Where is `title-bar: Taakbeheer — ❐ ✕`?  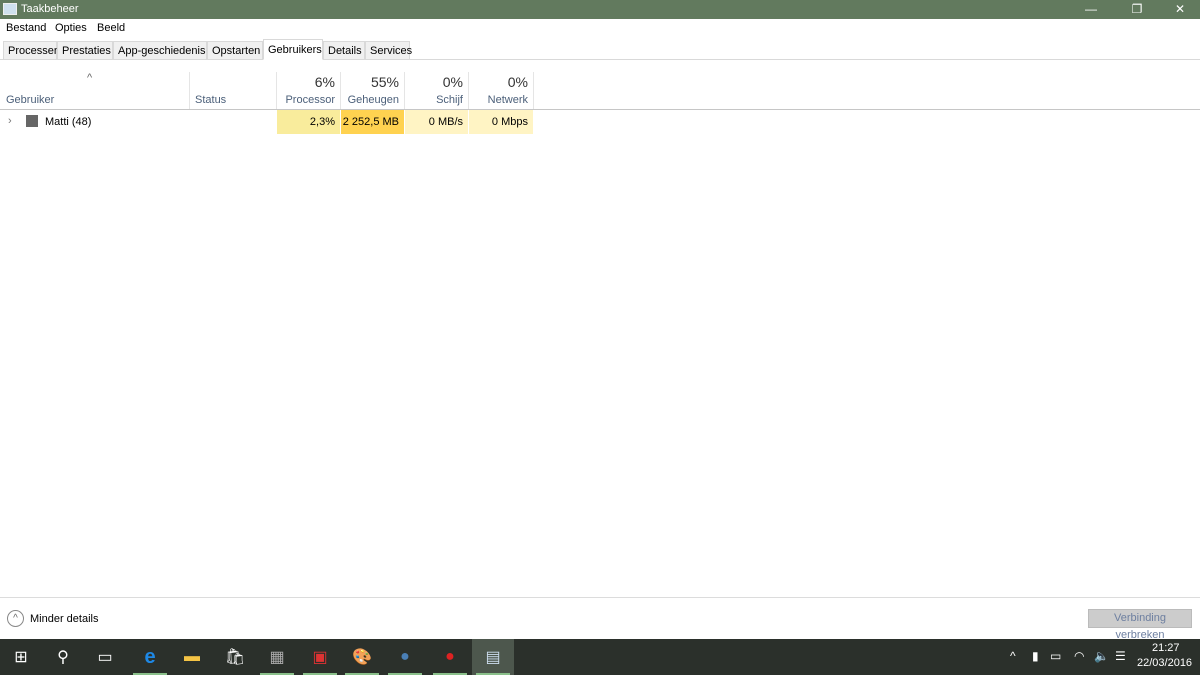 title-bar: Taakbeheer — ❐ ✕ is located at coordinates (600, 9).